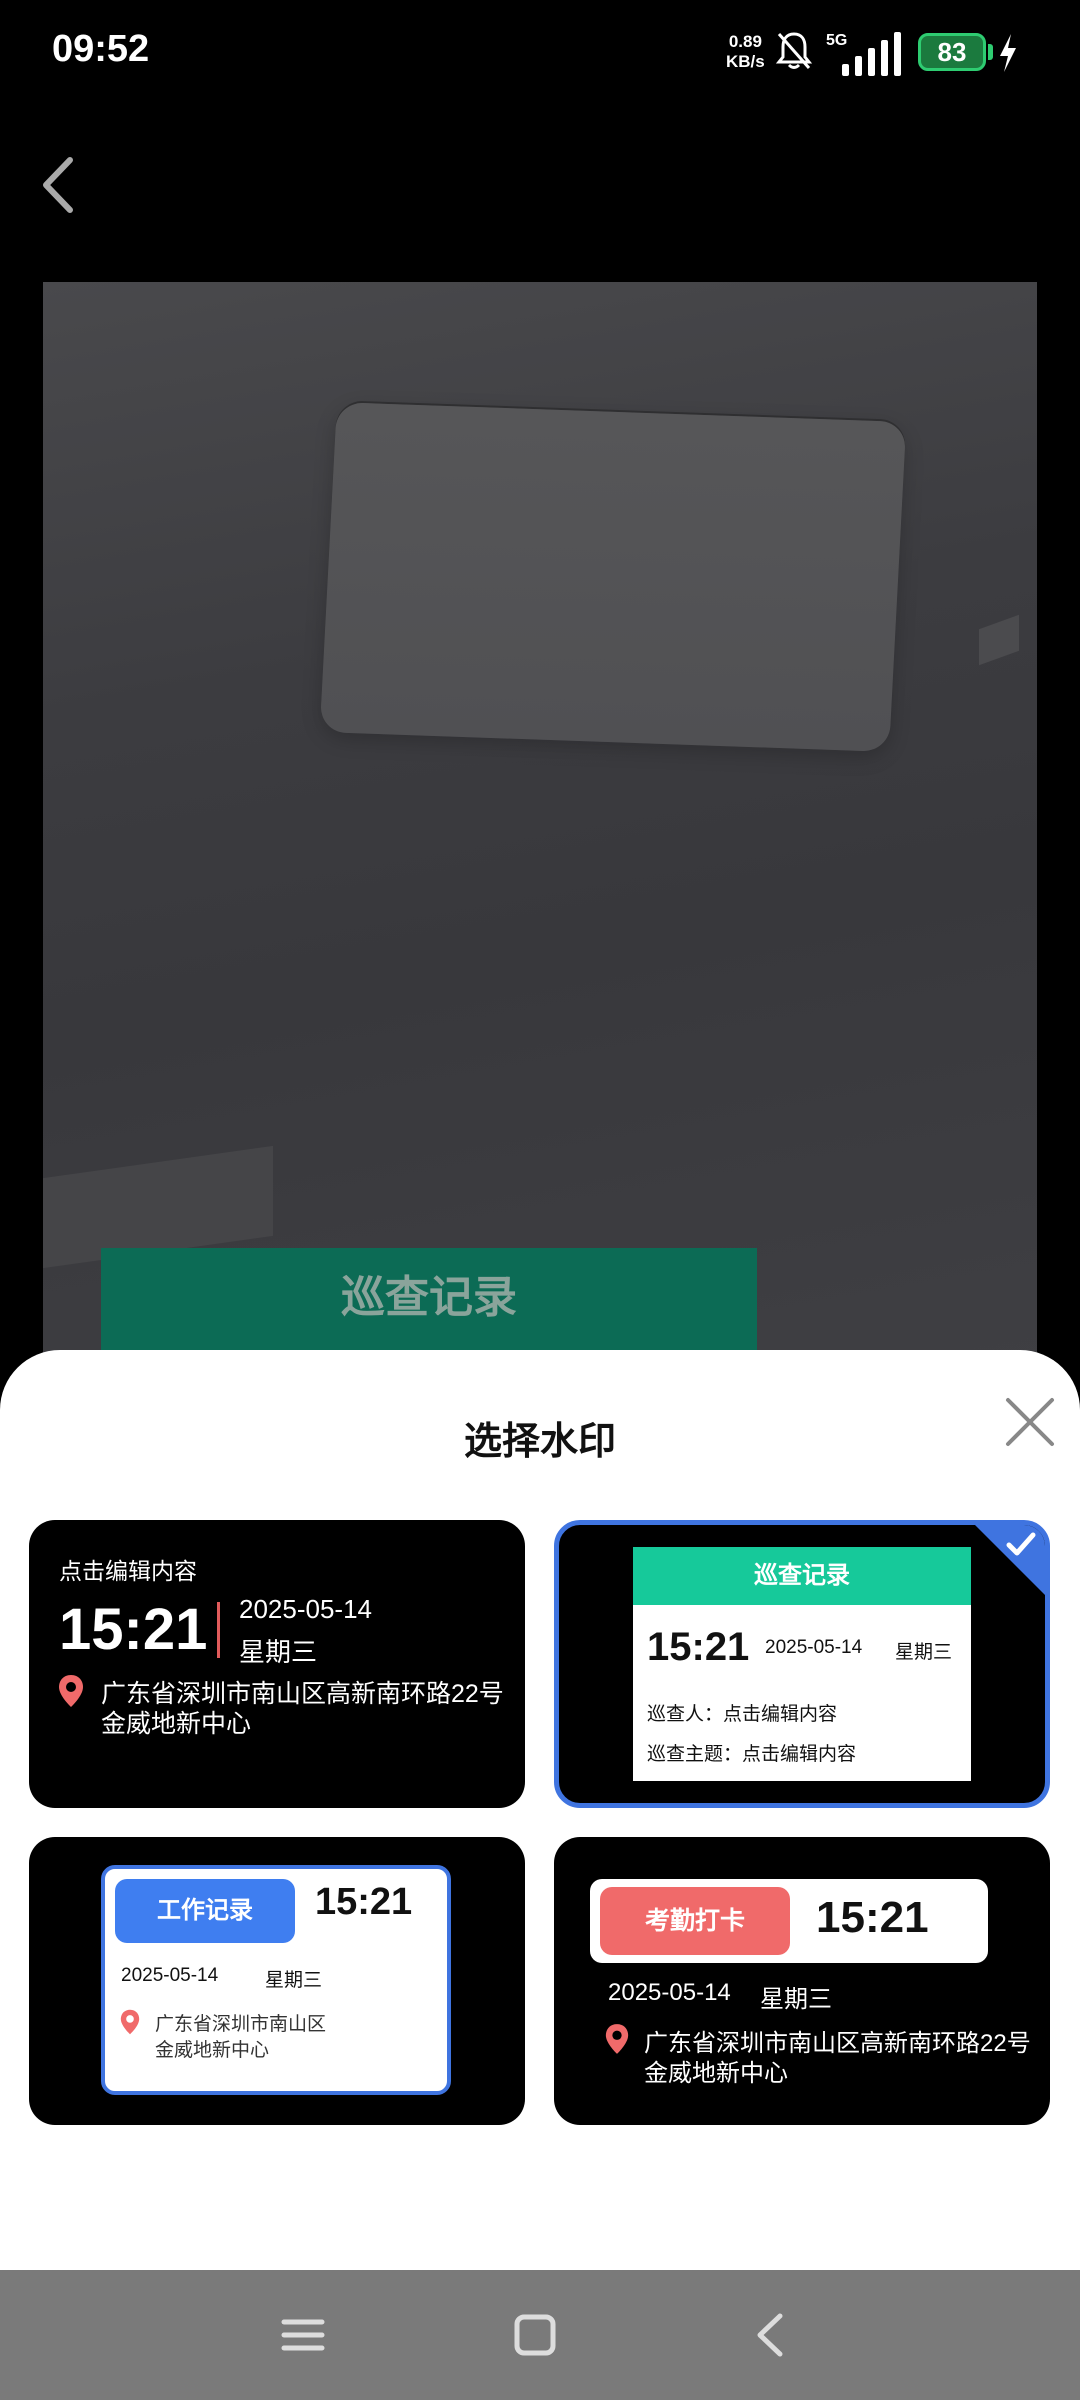 The image size is (1080, 2400). What do you see at coordinates (303, 2335) in the screenshot?
I see `menu-icon` at bounding box center [303, 2335].